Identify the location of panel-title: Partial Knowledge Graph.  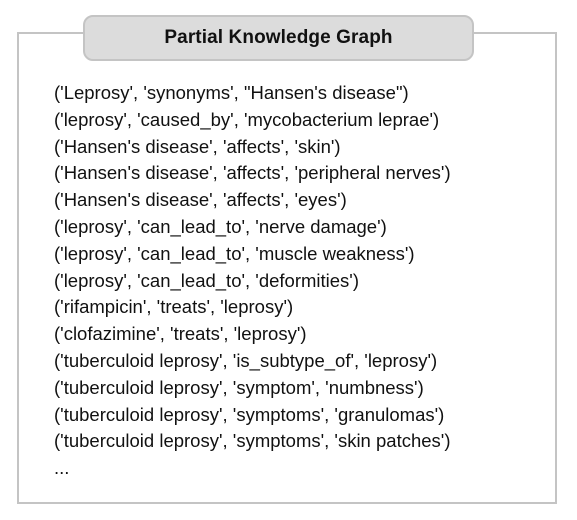
(278, 37).